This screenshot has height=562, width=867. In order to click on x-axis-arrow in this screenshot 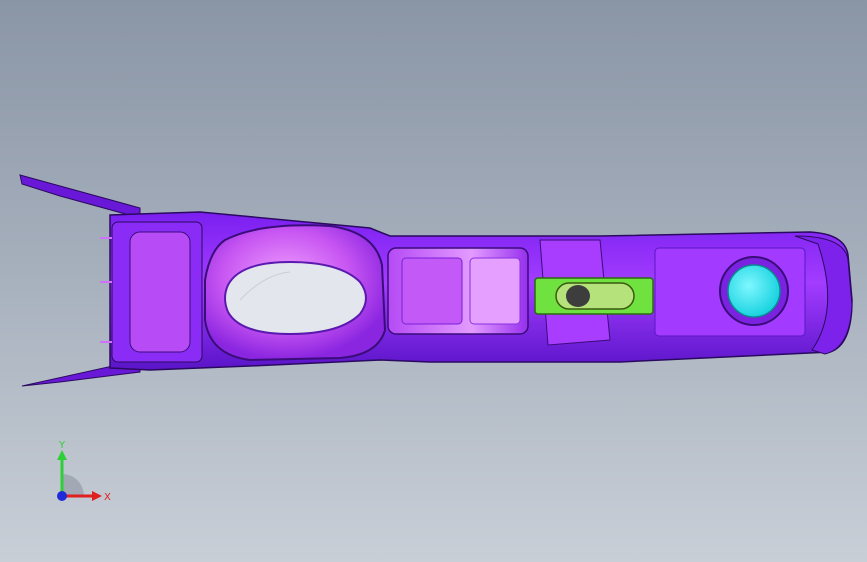, I will do `click(97, 496)`.